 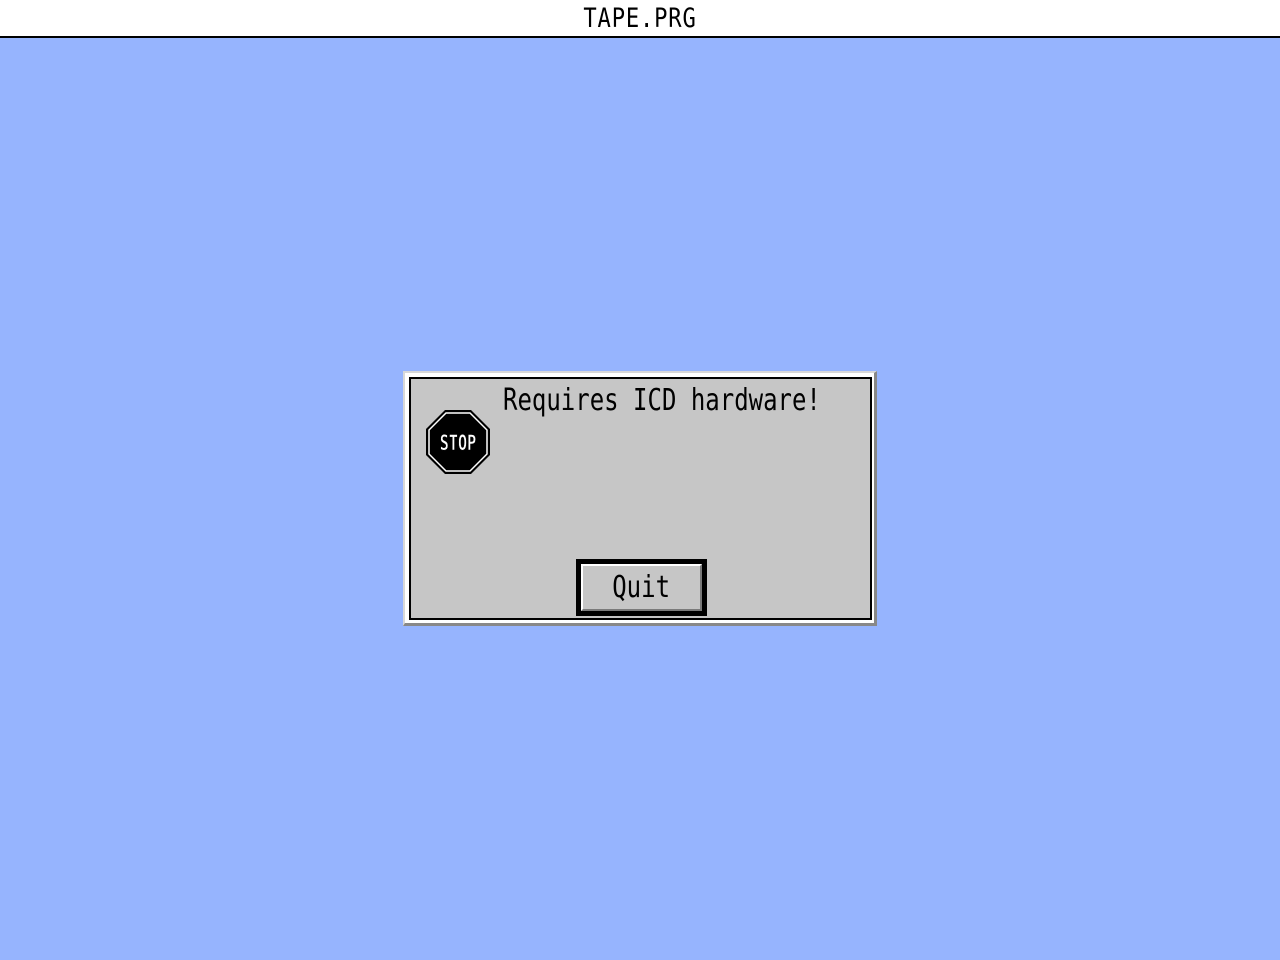 I want to click on menu-title-bar: TAPE.PRG, so click(x=640, y=19).